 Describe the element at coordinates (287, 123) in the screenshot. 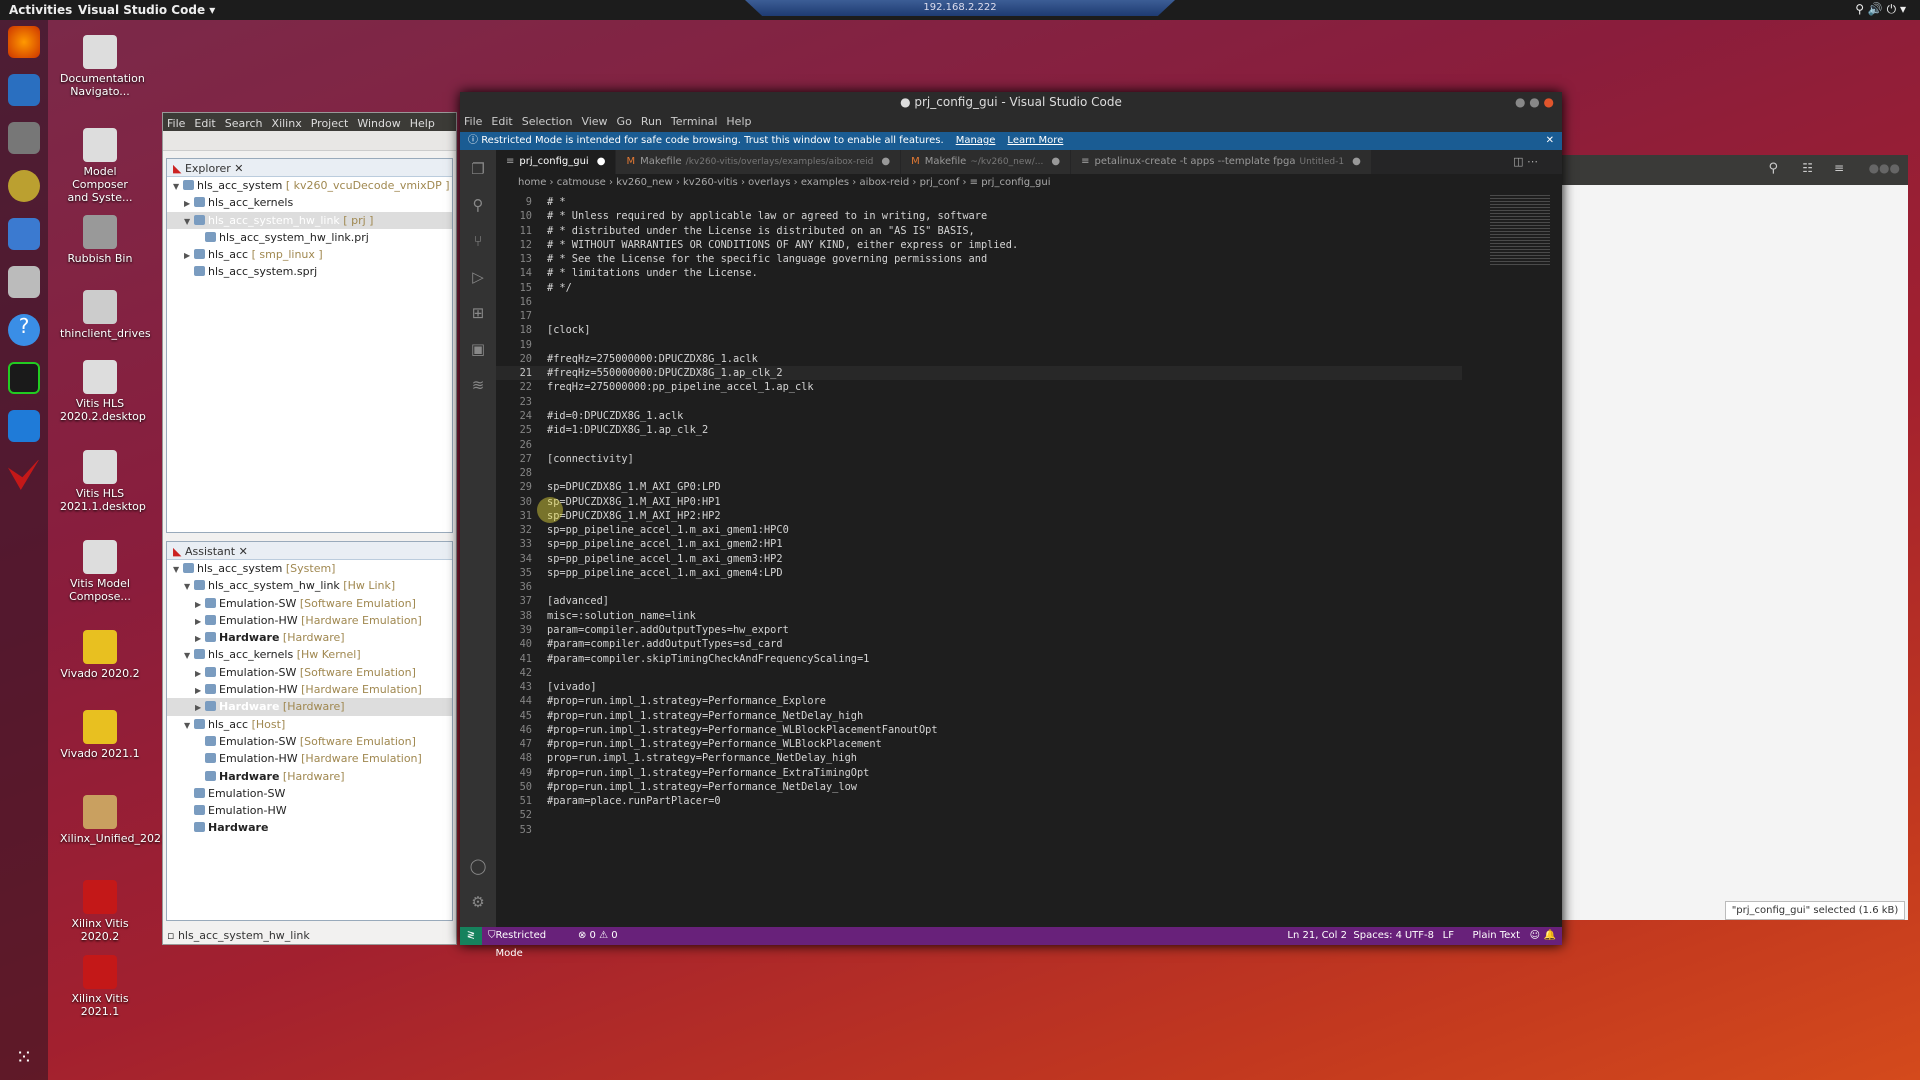

I see `menu-xilinx: Xilinx` at that location.